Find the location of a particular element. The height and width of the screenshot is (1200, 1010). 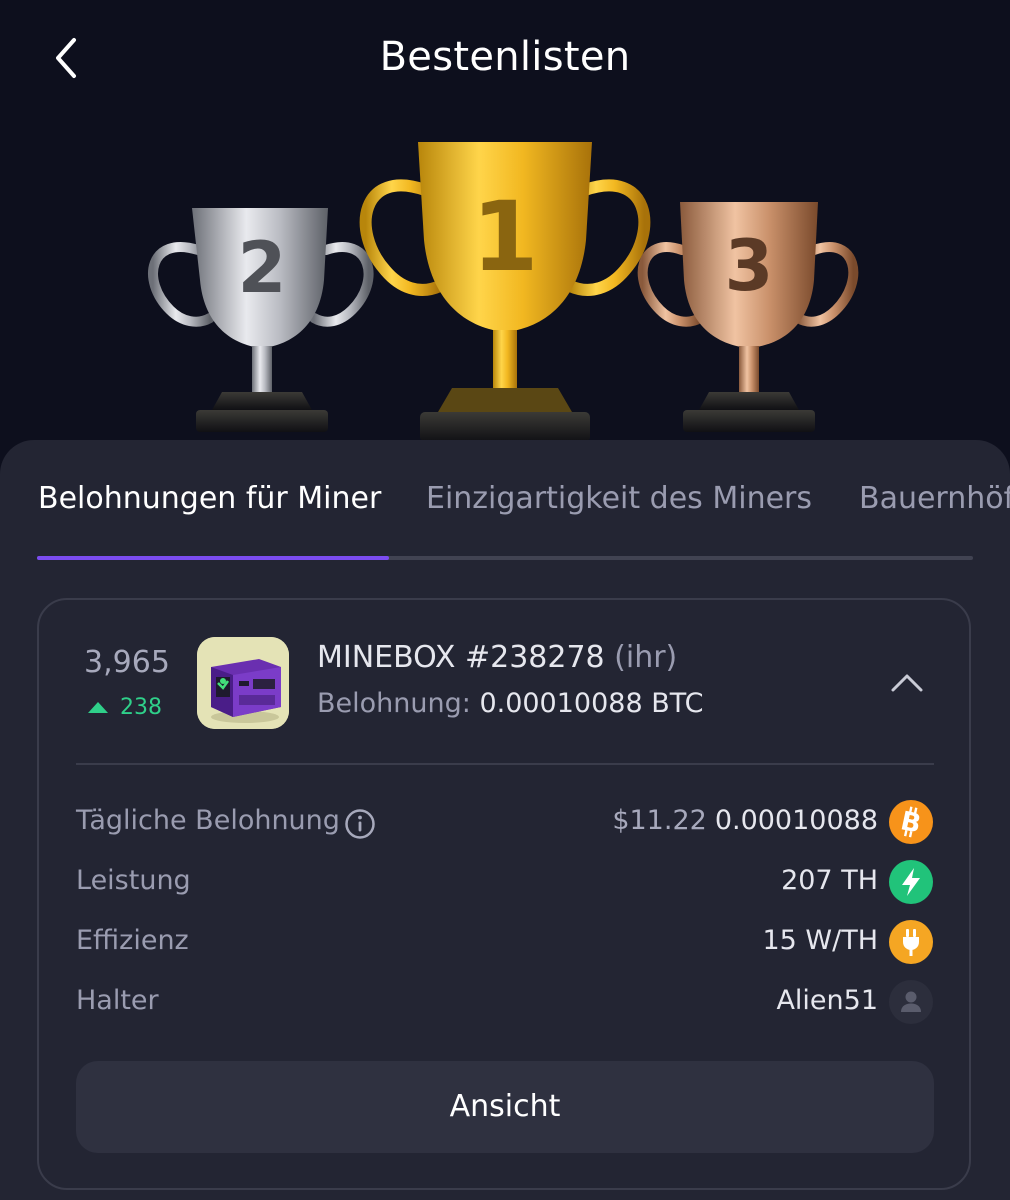

rank-number: 3,965 is located at coordinates (127, 662).